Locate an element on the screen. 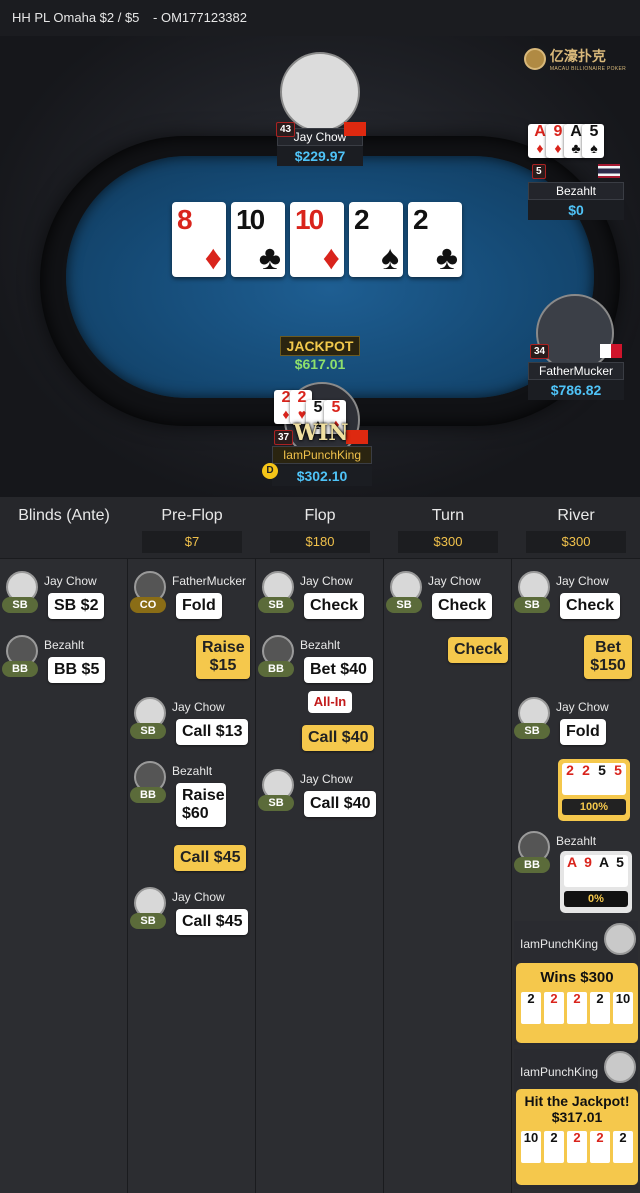 This screenshot has height=1193, width=640. action-bubble: SB $2 is located at coordinates (76, 606).